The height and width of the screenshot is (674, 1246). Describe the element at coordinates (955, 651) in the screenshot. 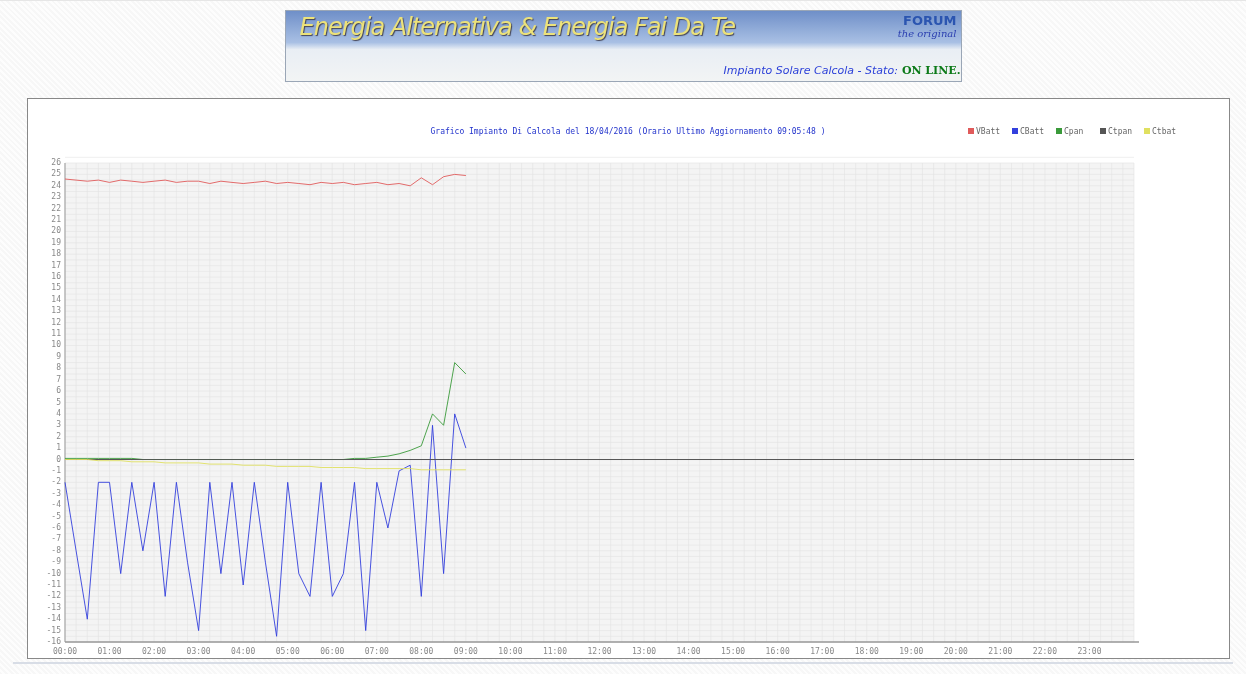

I see `x-tick-label: 20:00` at that location.